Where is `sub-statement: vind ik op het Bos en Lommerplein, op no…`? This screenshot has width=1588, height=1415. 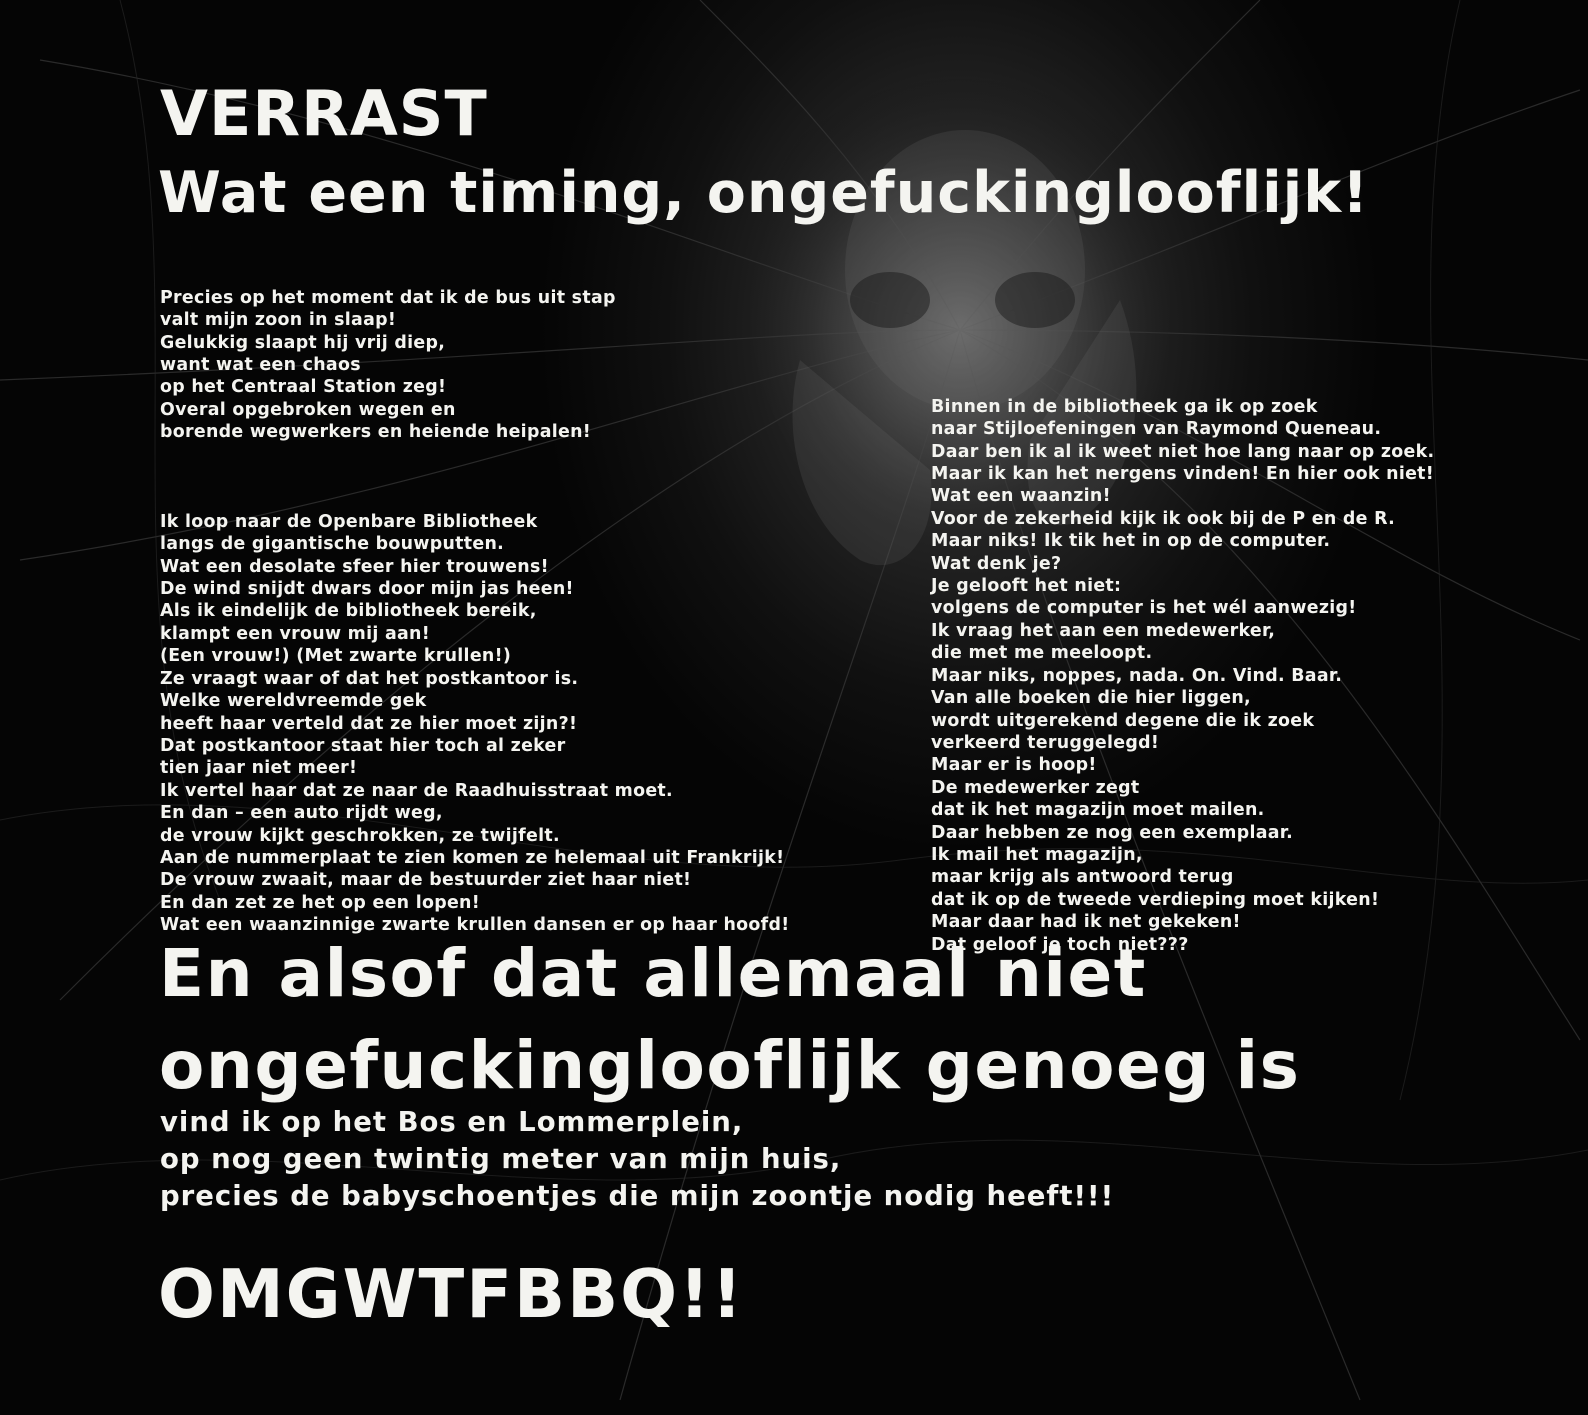
sub-statement: vind ik op het Bos en Lommerplein, op no… is located at coordinates (637, 1159).